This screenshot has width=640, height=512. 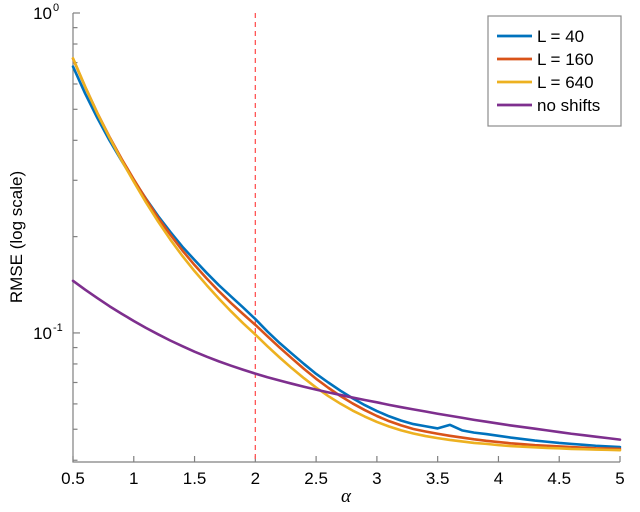 I want to click on x-tick-label: 5, so click(x=619, y=478).